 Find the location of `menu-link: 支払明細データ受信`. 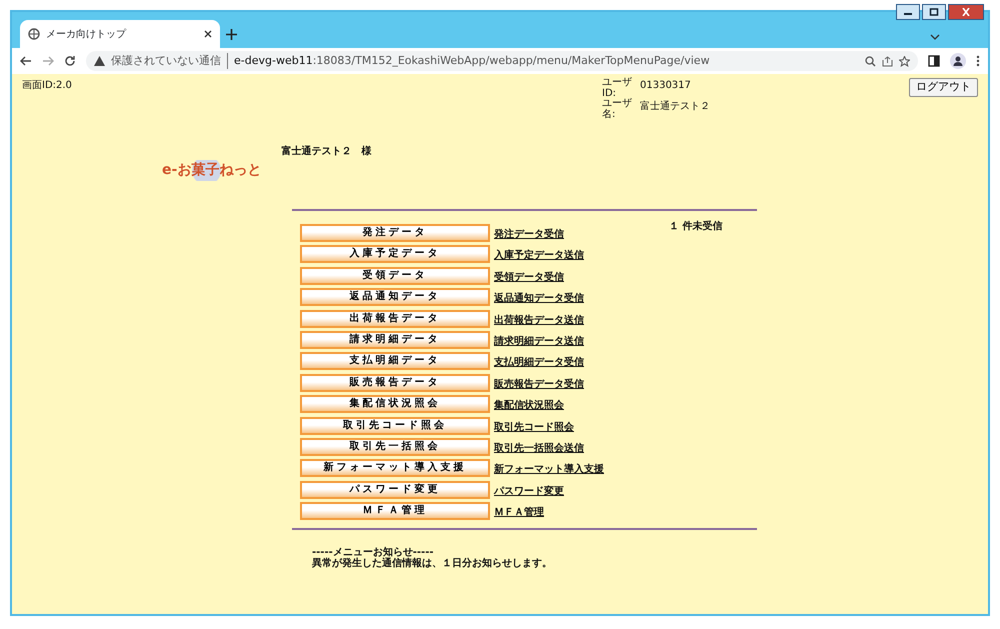

menu-link: 支払明細データ受信 is located at coordinates (581, 362).